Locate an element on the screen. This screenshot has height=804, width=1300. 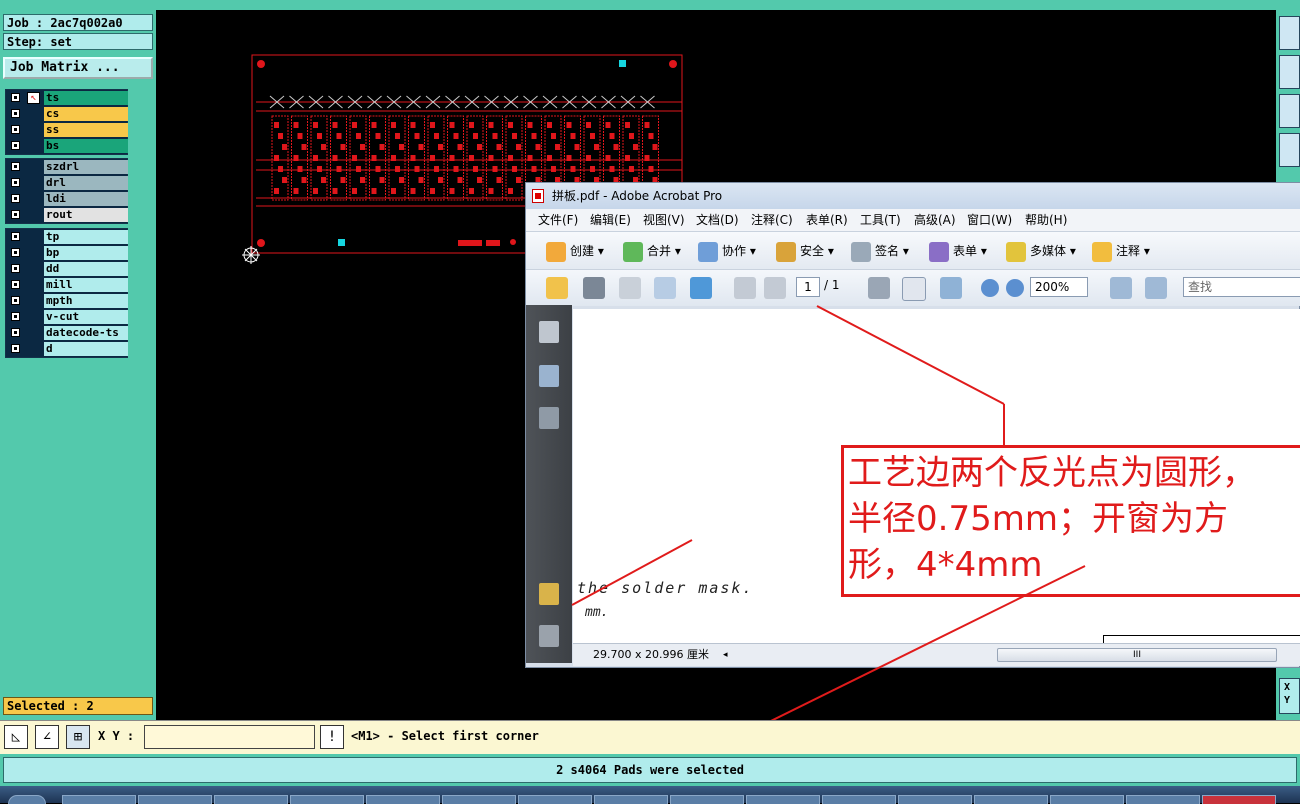
menu-document: 文档(D) is located at coordinates (717, 220).